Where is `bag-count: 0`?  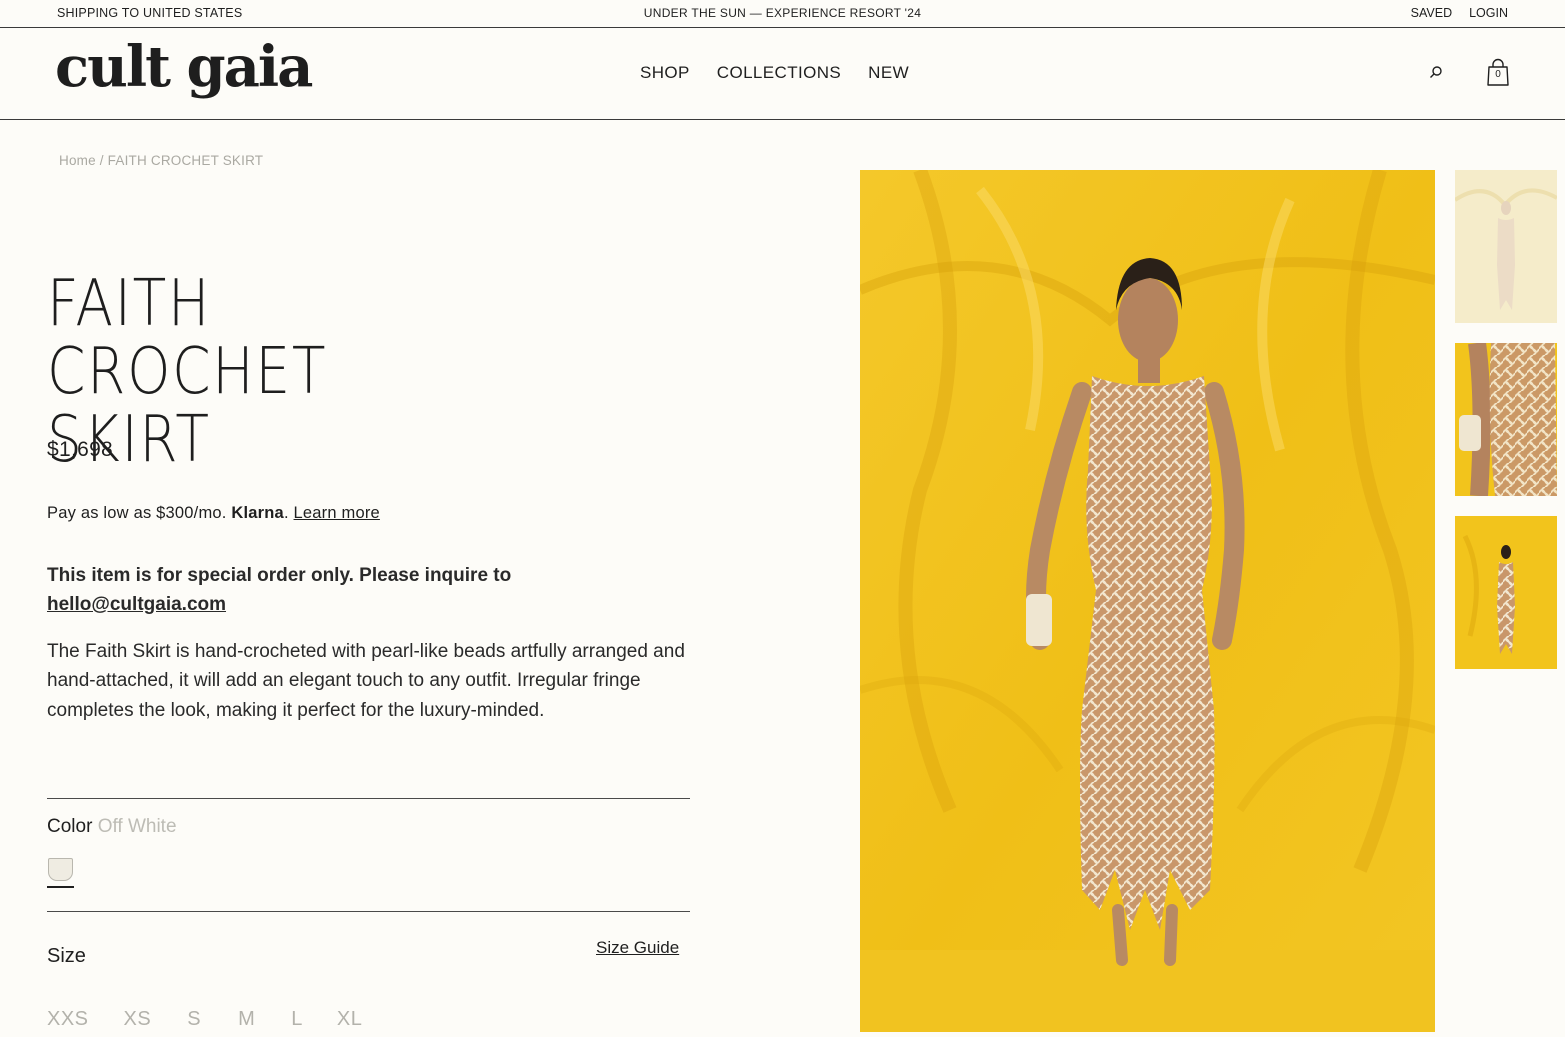
bag-count: 0 is located at coordinates (1498, 74).